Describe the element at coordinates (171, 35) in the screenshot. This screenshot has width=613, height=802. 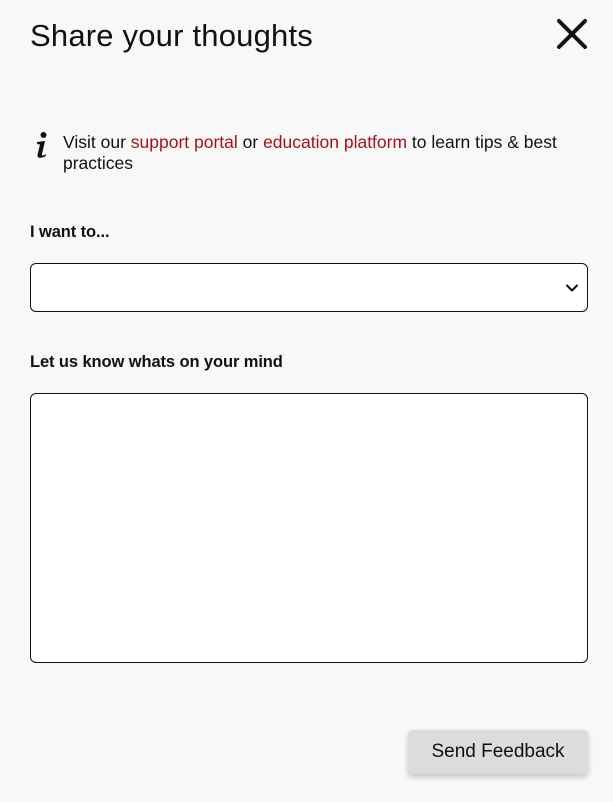
I see `dialog-title: Share your thoughts` at that location.